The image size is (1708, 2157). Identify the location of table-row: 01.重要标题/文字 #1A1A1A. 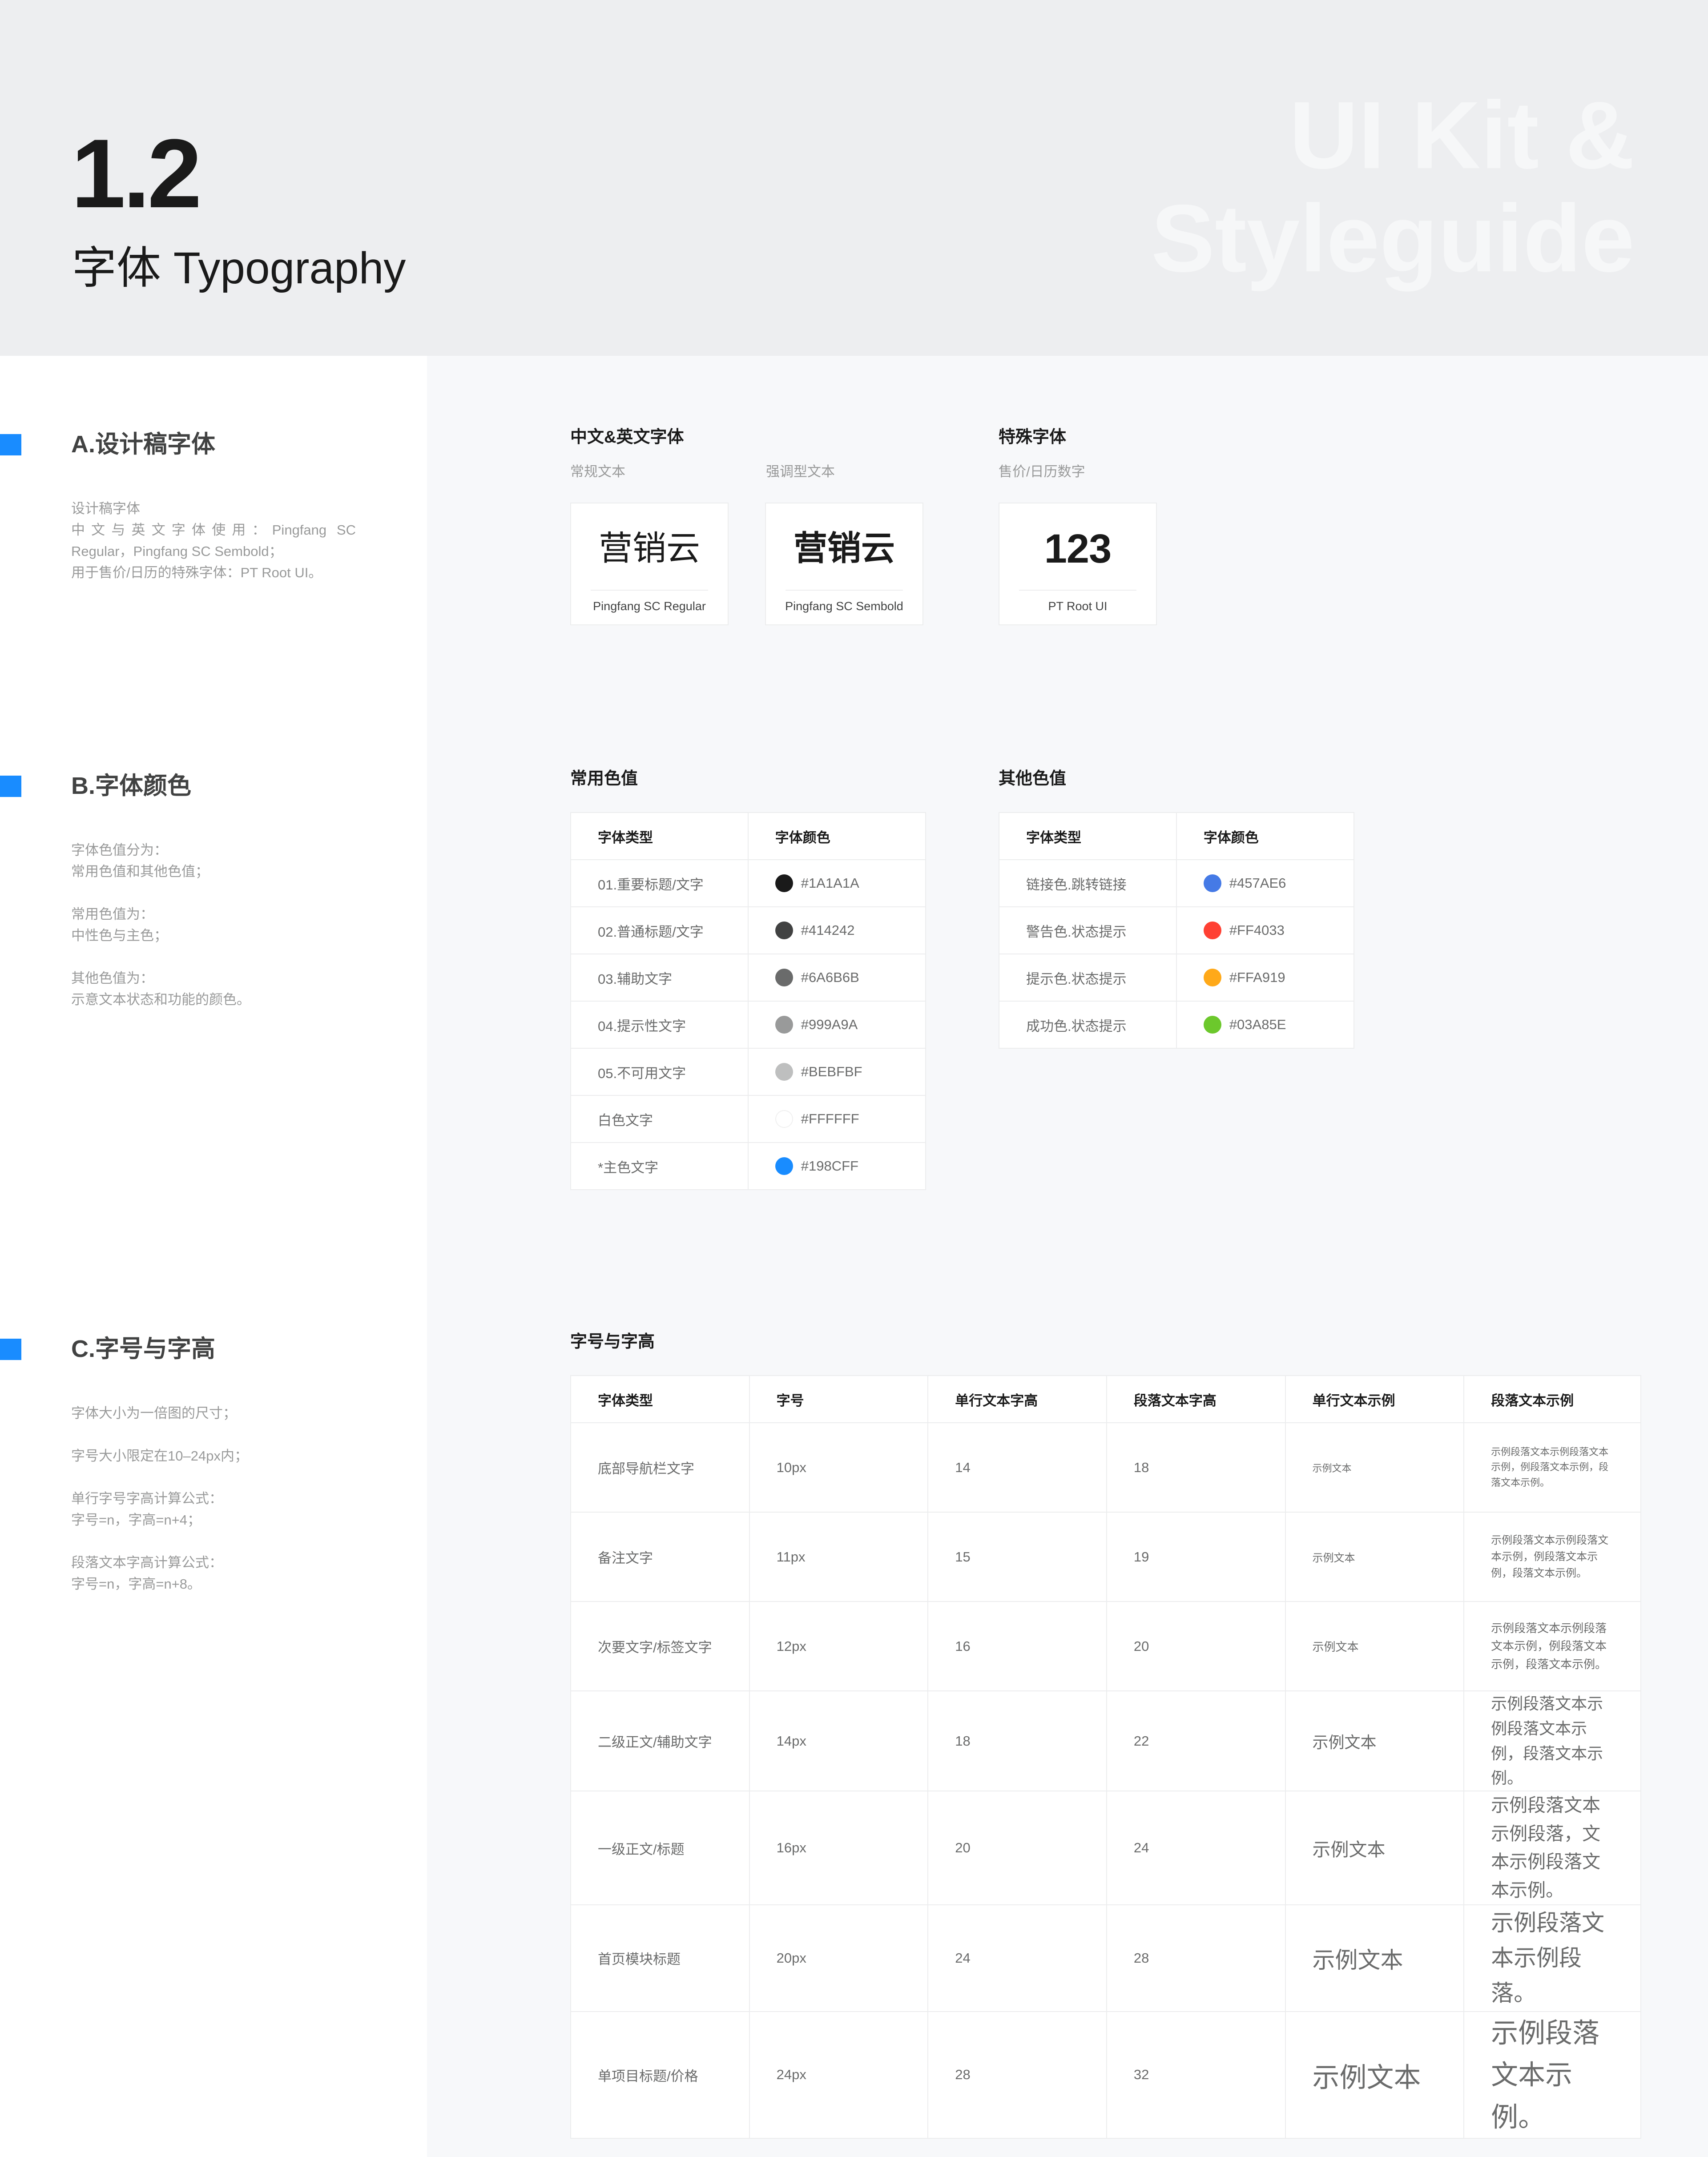
(748, 883).